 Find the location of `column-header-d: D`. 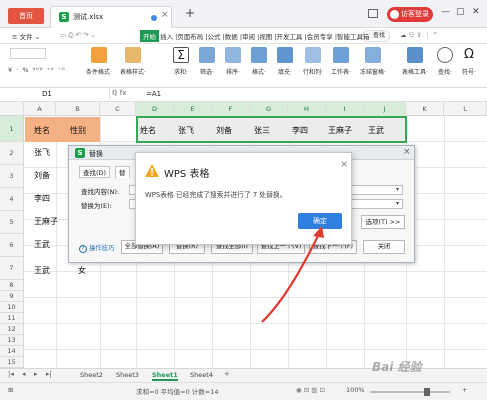

column-header-d: D is located at coordinates (155, 109).